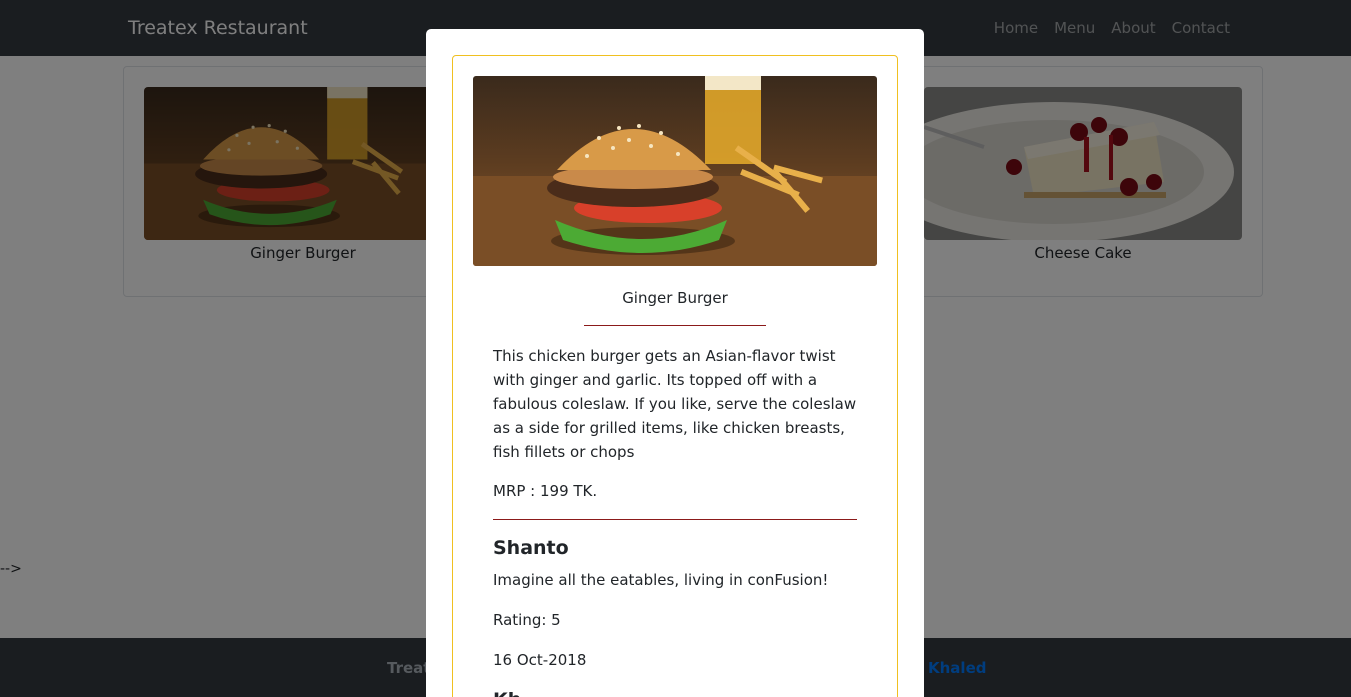 The width and height of the screenshot is (1351, 697). I want to click on review-author: Shanto, so click(531, 548).